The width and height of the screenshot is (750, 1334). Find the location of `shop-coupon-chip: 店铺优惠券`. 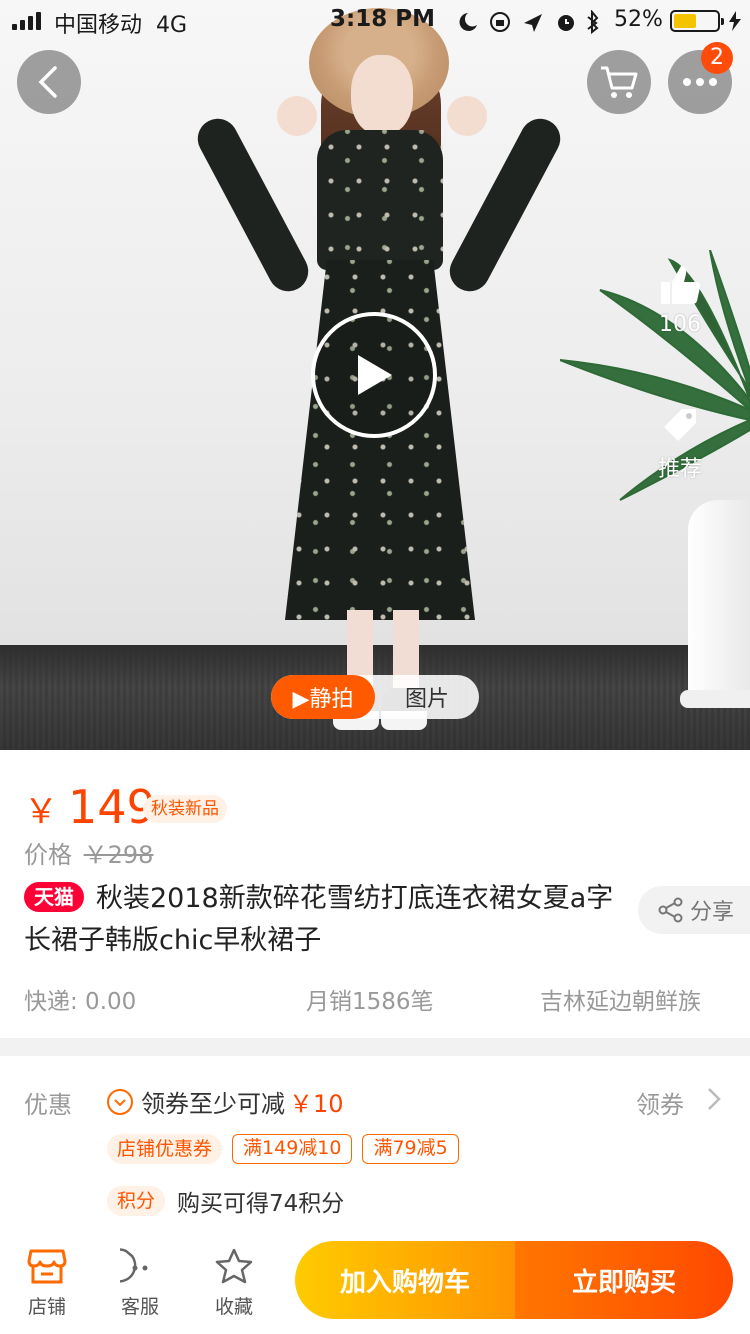

shop-coupon-chip: 店铺优惠券 is located at coordinates (165, 1149).